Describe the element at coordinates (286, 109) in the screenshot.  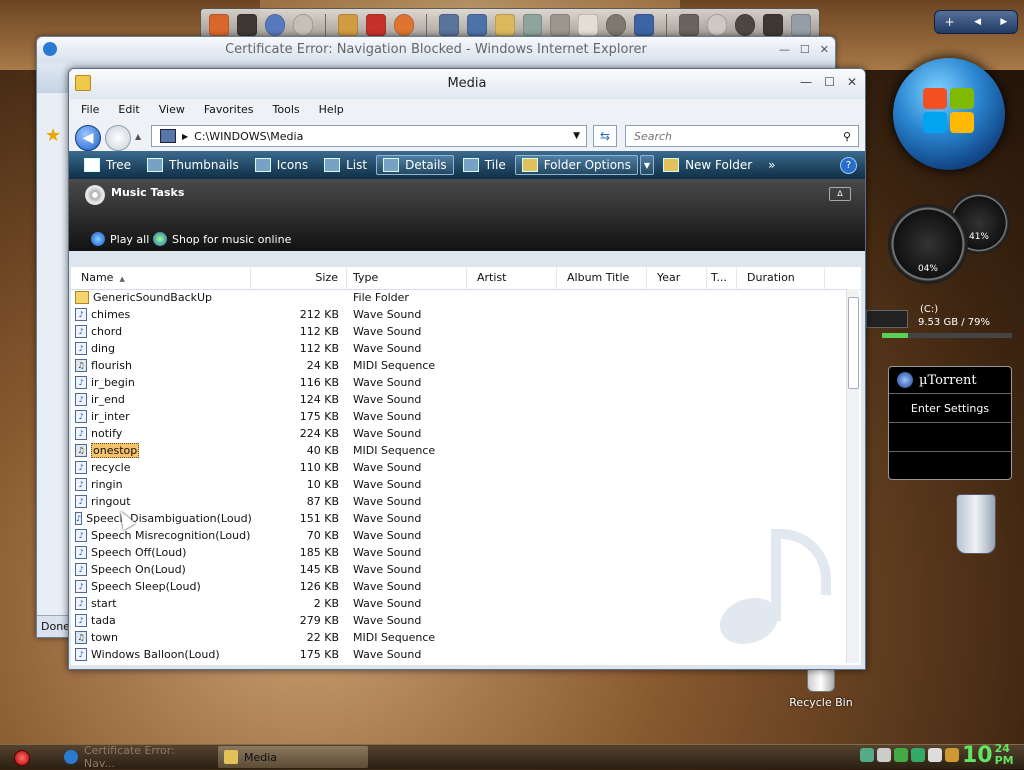
I see `menu-tools: Tools` at that location.